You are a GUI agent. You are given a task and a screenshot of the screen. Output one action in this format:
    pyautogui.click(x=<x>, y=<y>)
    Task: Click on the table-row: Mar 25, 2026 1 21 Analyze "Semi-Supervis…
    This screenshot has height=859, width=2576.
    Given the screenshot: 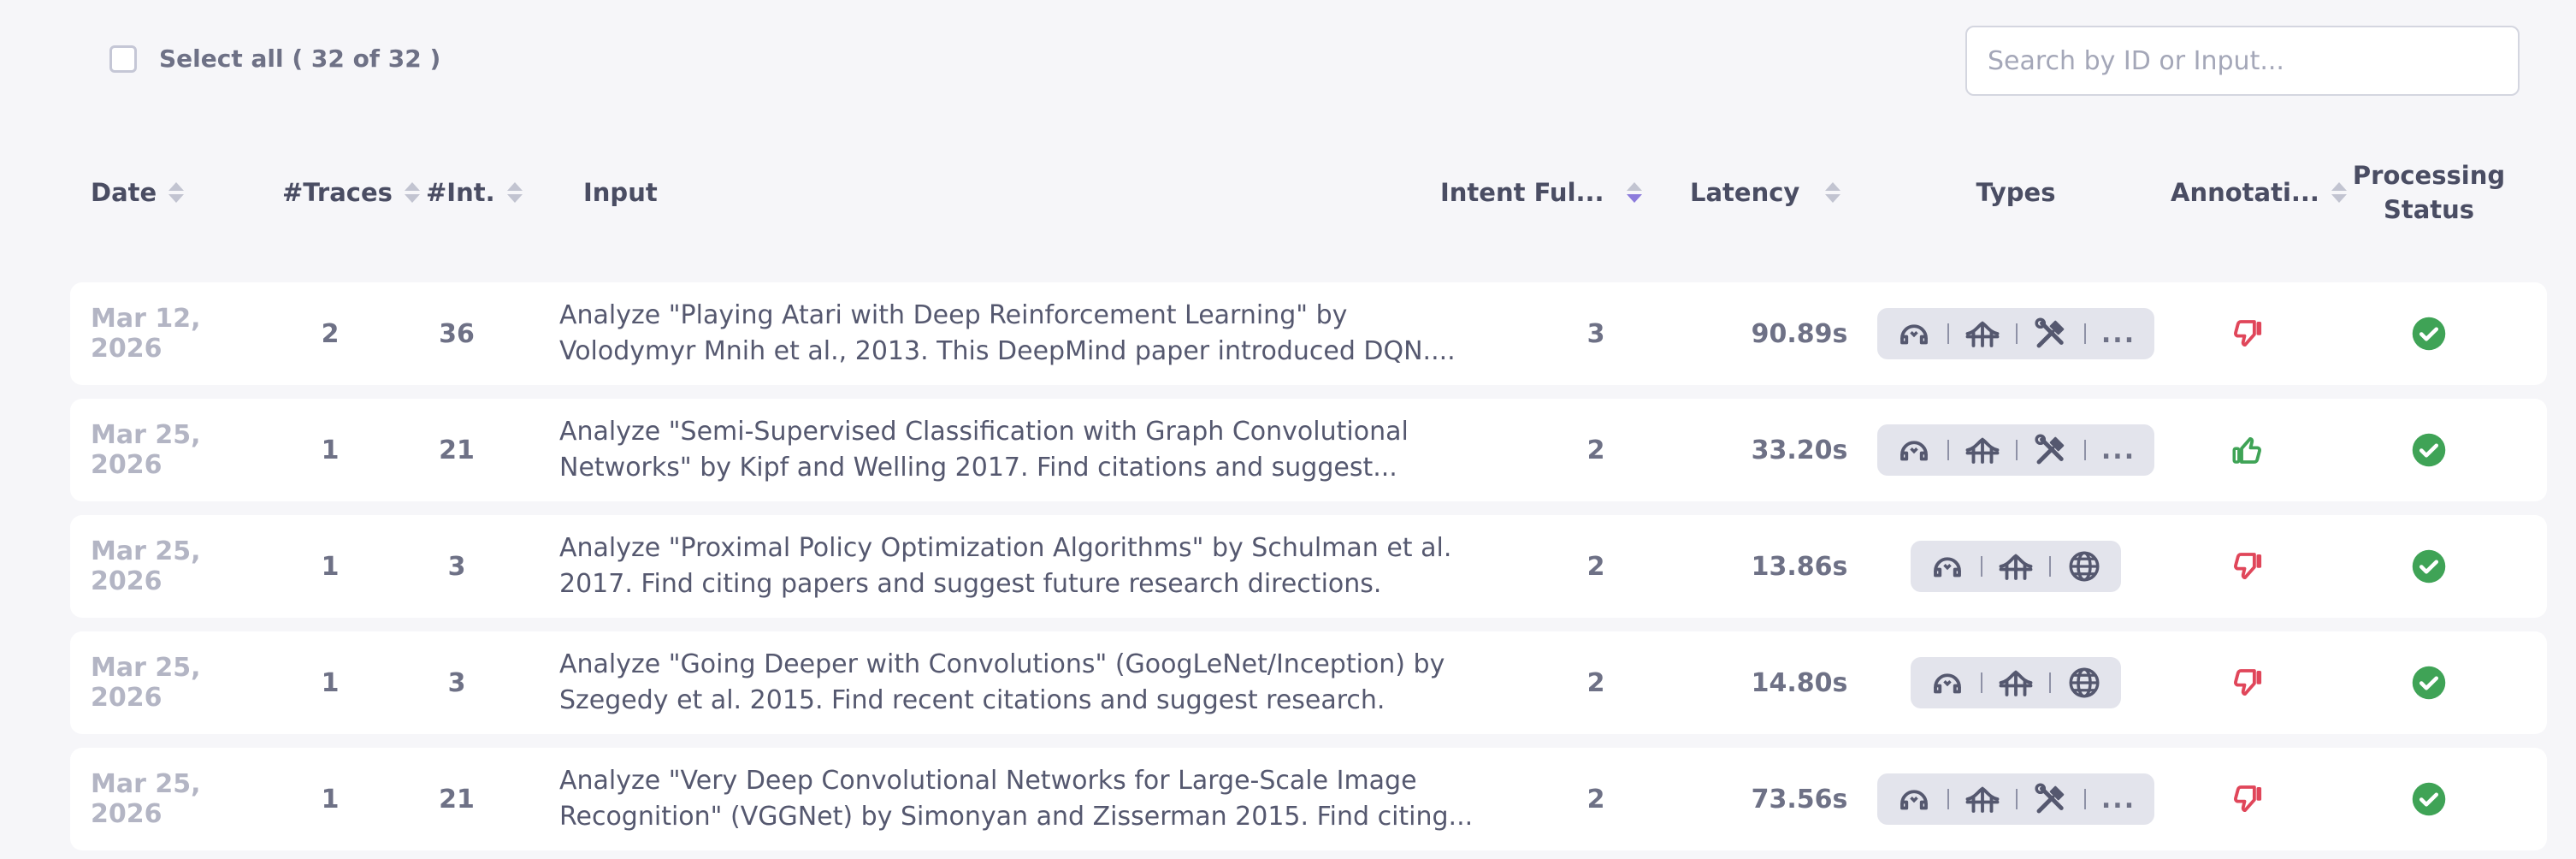 What is the action you would take?
    pyautogui.click(x=1308, y=450)
    